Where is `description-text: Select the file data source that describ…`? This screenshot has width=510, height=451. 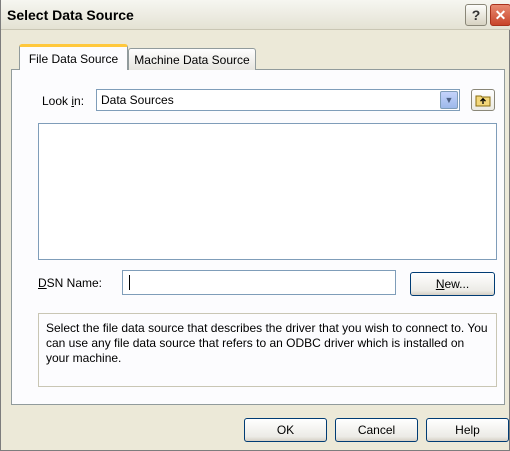 description-text: Select the file data source that describ… is located at coordinates (267, 343).